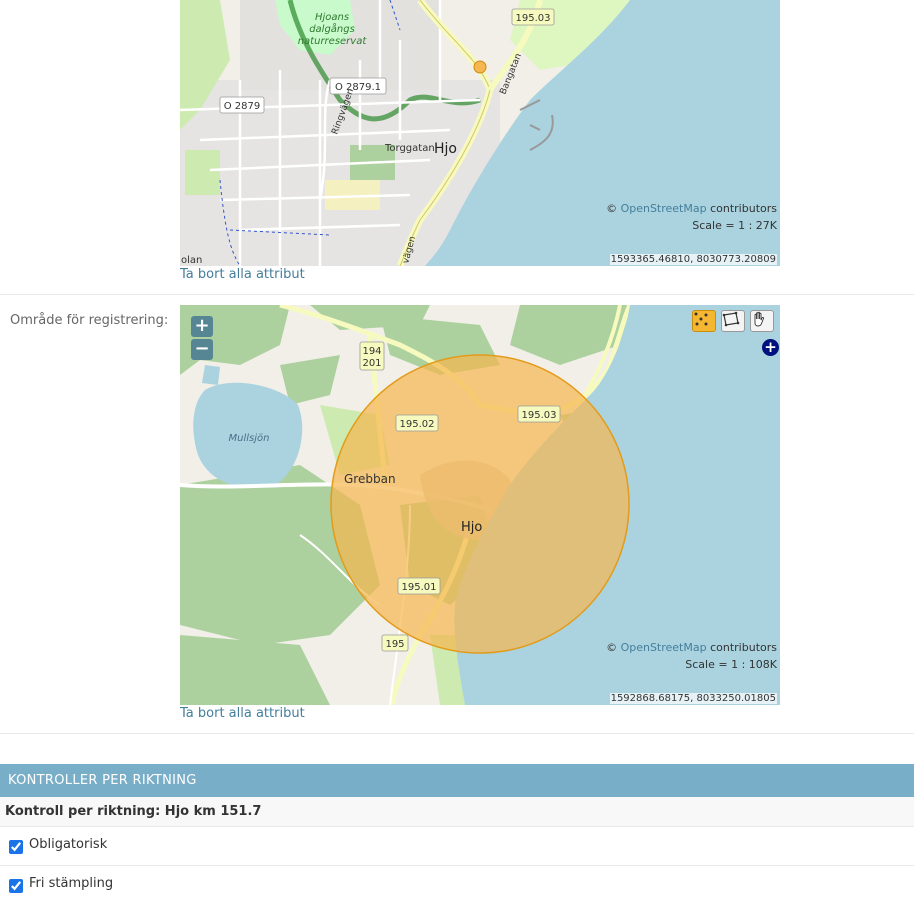  What do you see at coordinates (419, 587) in the screenshot?
I see `label-road-19501: 195.01` at bounding box center [419, 587].